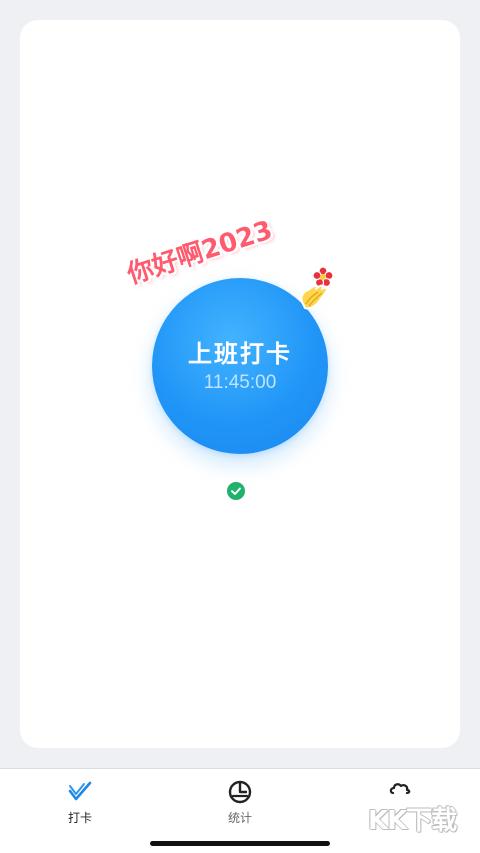 The width and height of the screenshot is (480, 853). Describe the element at coordinates (236, 491) in the screenshot. I see `status-check-icon` at that location.